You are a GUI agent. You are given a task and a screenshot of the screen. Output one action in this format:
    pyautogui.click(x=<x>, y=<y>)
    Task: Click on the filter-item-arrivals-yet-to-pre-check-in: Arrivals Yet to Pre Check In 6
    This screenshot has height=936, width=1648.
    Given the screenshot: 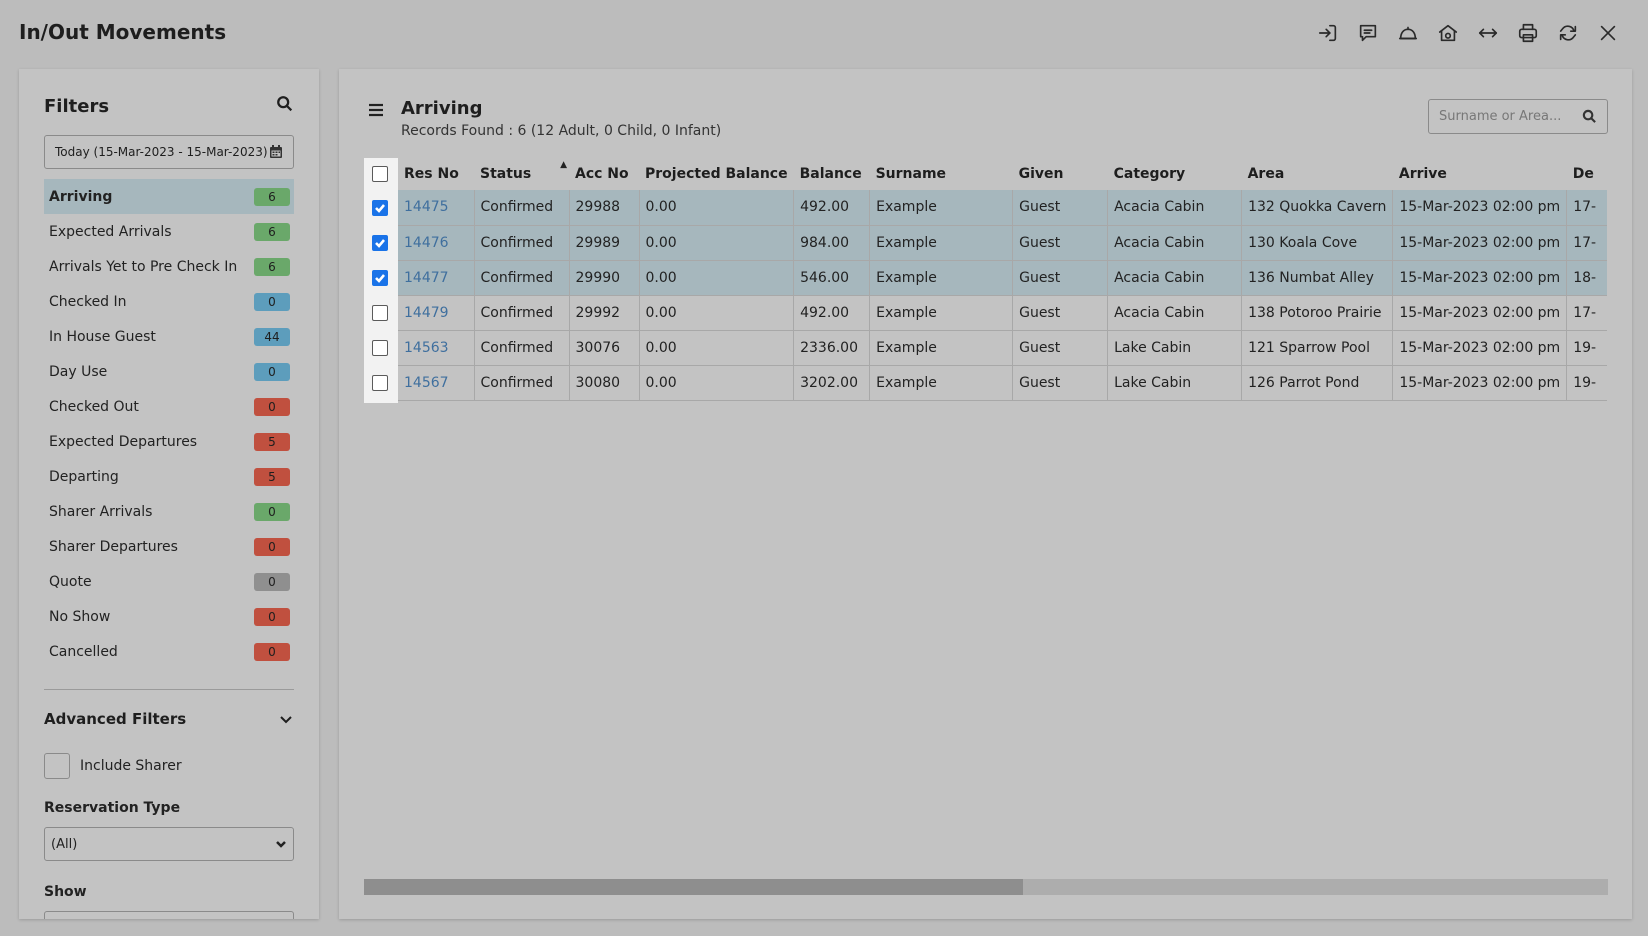 What is the action you would take?
    pyautogui.click(x=169, y=266)
    